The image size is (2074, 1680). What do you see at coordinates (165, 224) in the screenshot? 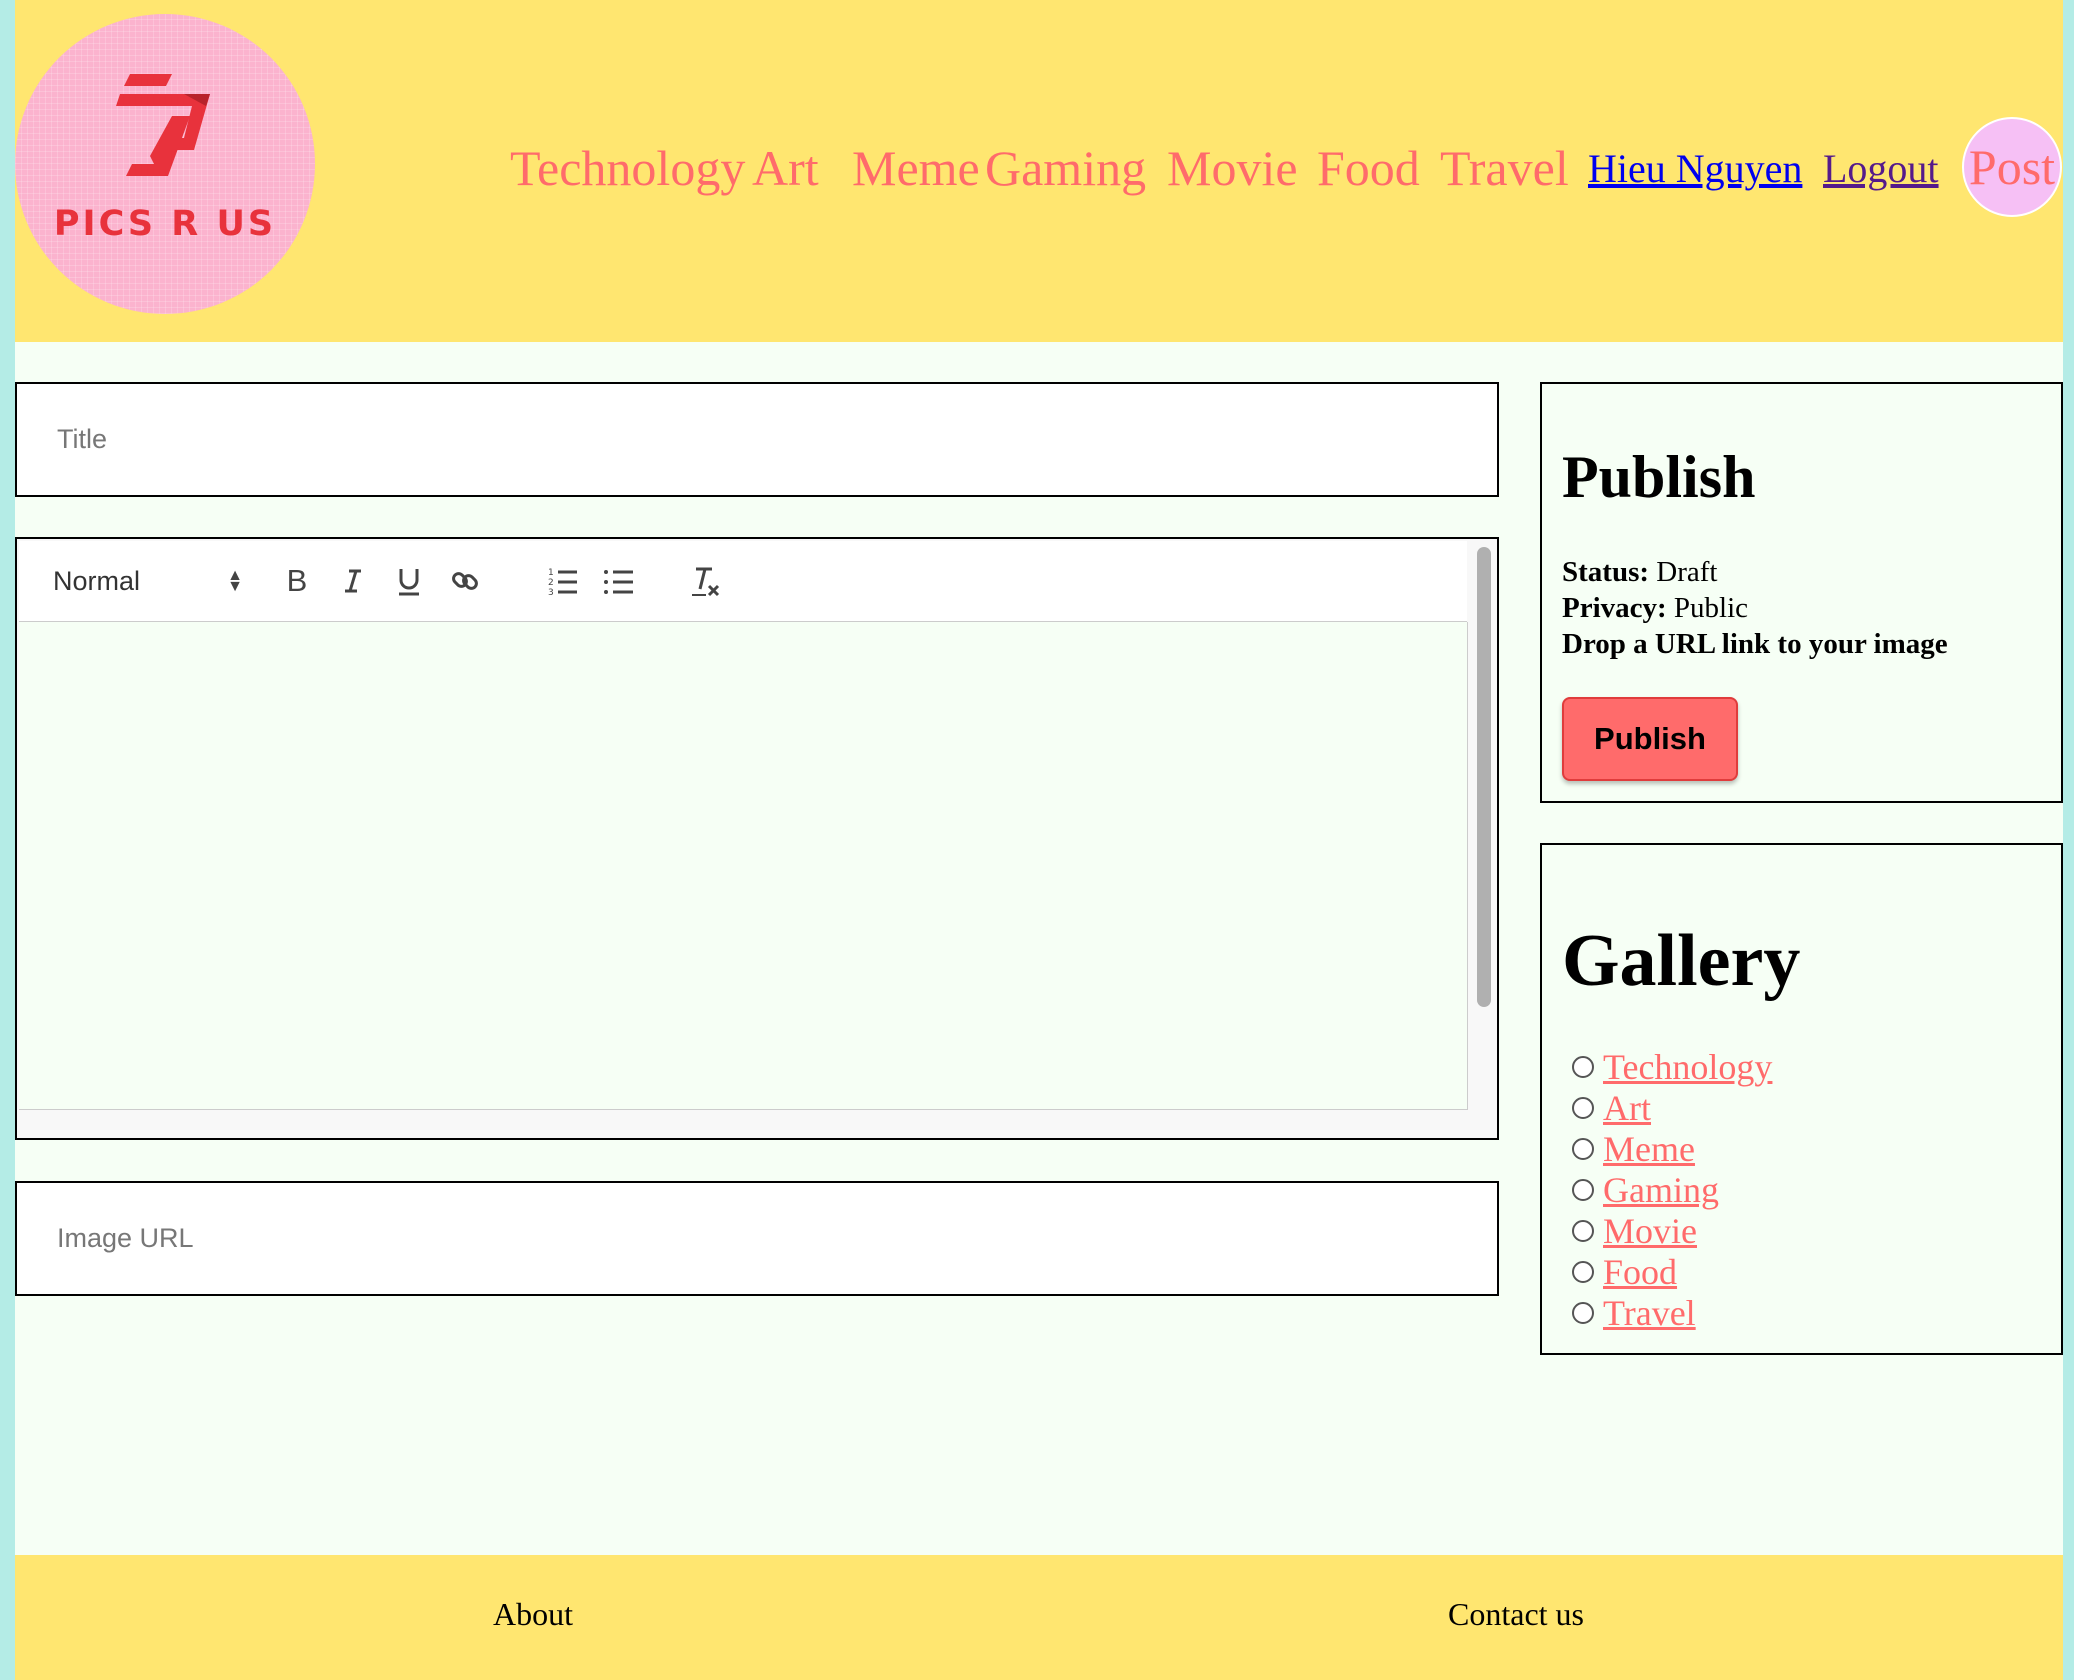
I see `logo-text: PICS R US` at bounding box center [165, 224].